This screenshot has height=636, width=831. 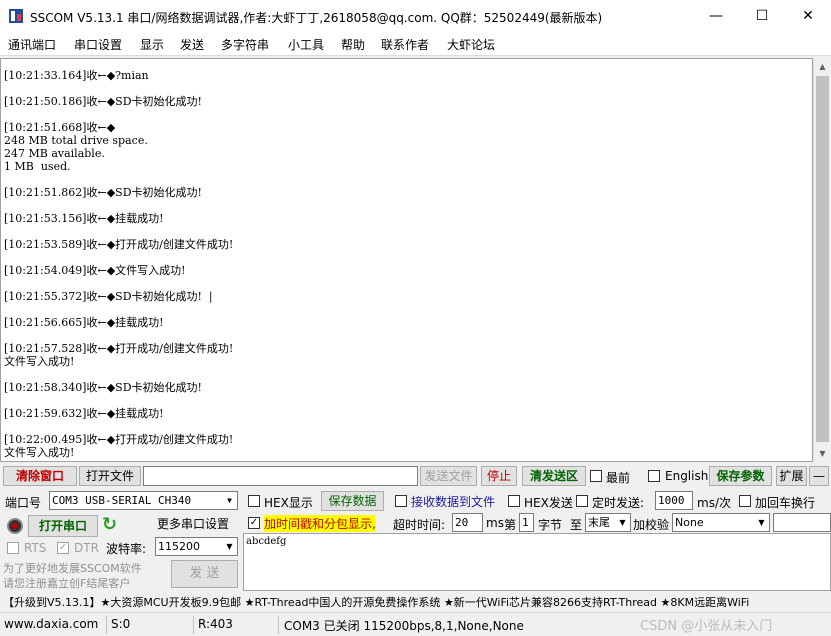 I want to click on scroll-up-icon: ▲, so click(x=822, y=66).